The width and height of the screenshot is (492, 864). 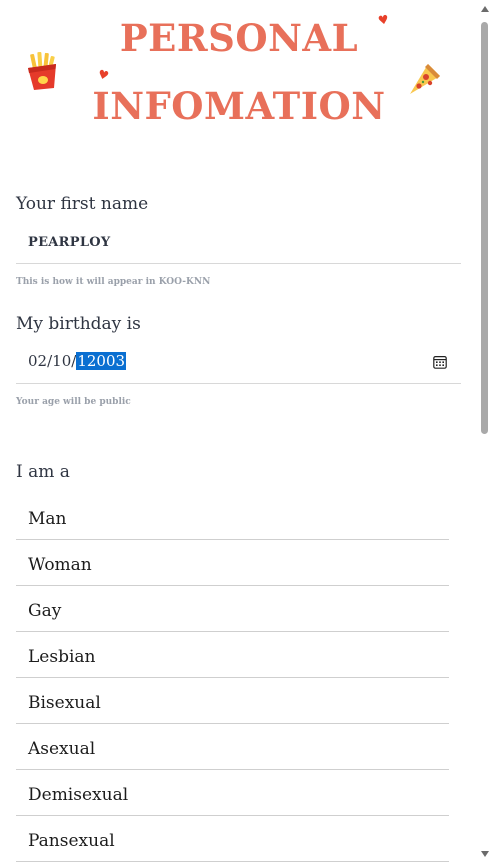 I want to click on birthday-year: 12003, so click(x=101, y=361).